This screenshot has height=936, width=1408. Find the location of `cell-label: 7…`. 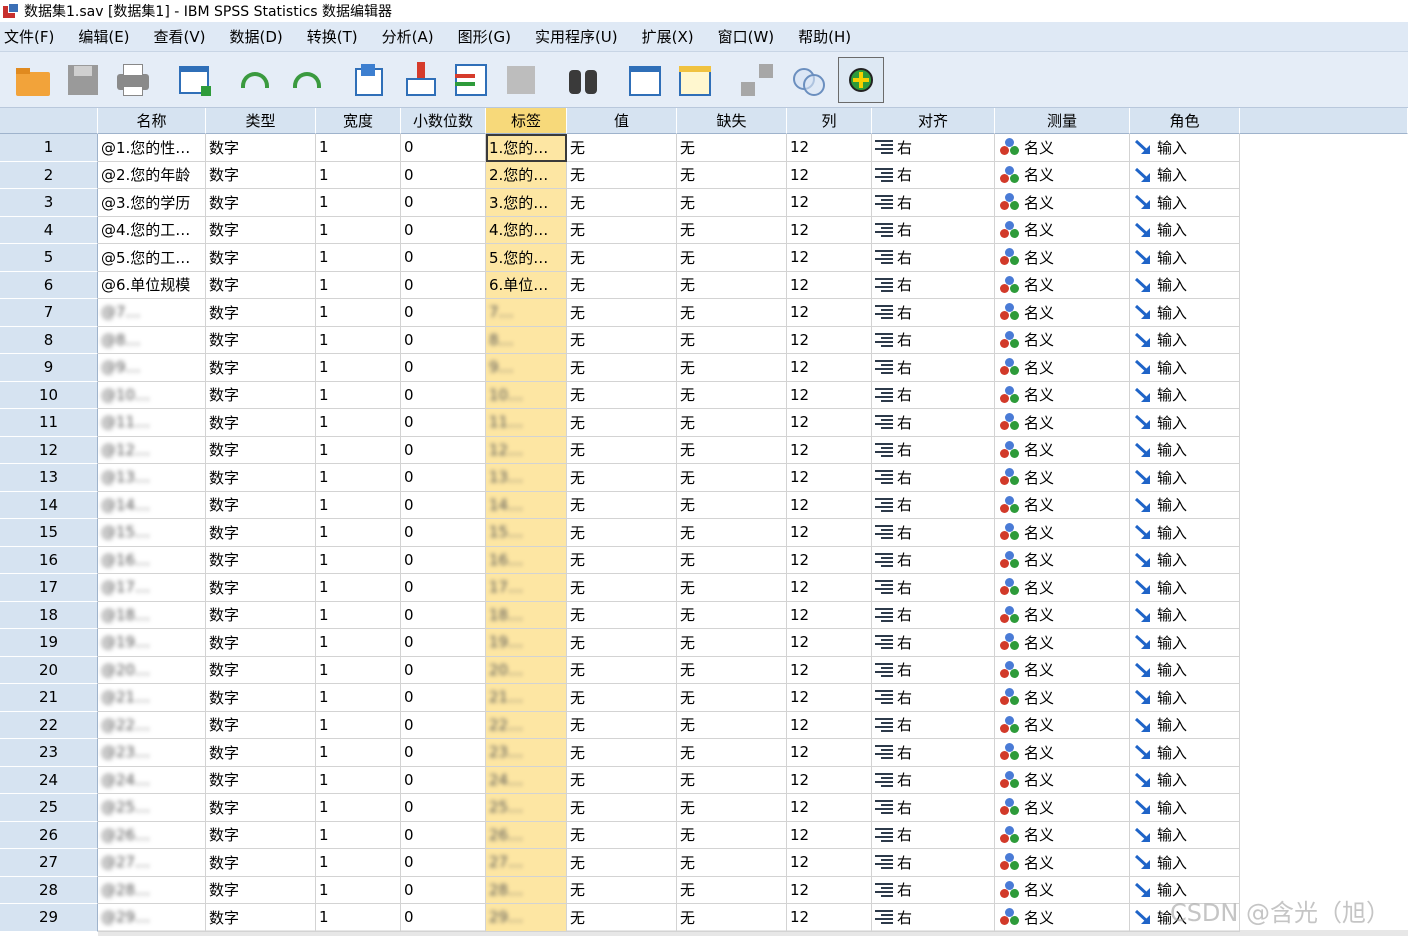

cell-label: 7… is located at coordinates (526, 313).